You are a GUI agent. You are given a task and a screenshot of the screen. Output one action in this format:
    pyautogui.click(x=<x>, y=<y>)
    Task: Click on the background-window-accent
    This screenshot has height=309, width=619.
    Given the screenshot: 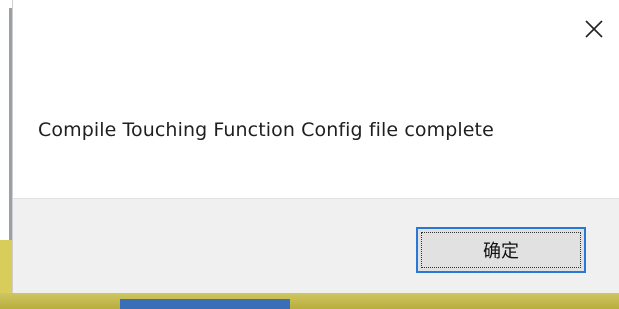 What is the action you would take?
    pyautogui.click(x=205, y=304)
    